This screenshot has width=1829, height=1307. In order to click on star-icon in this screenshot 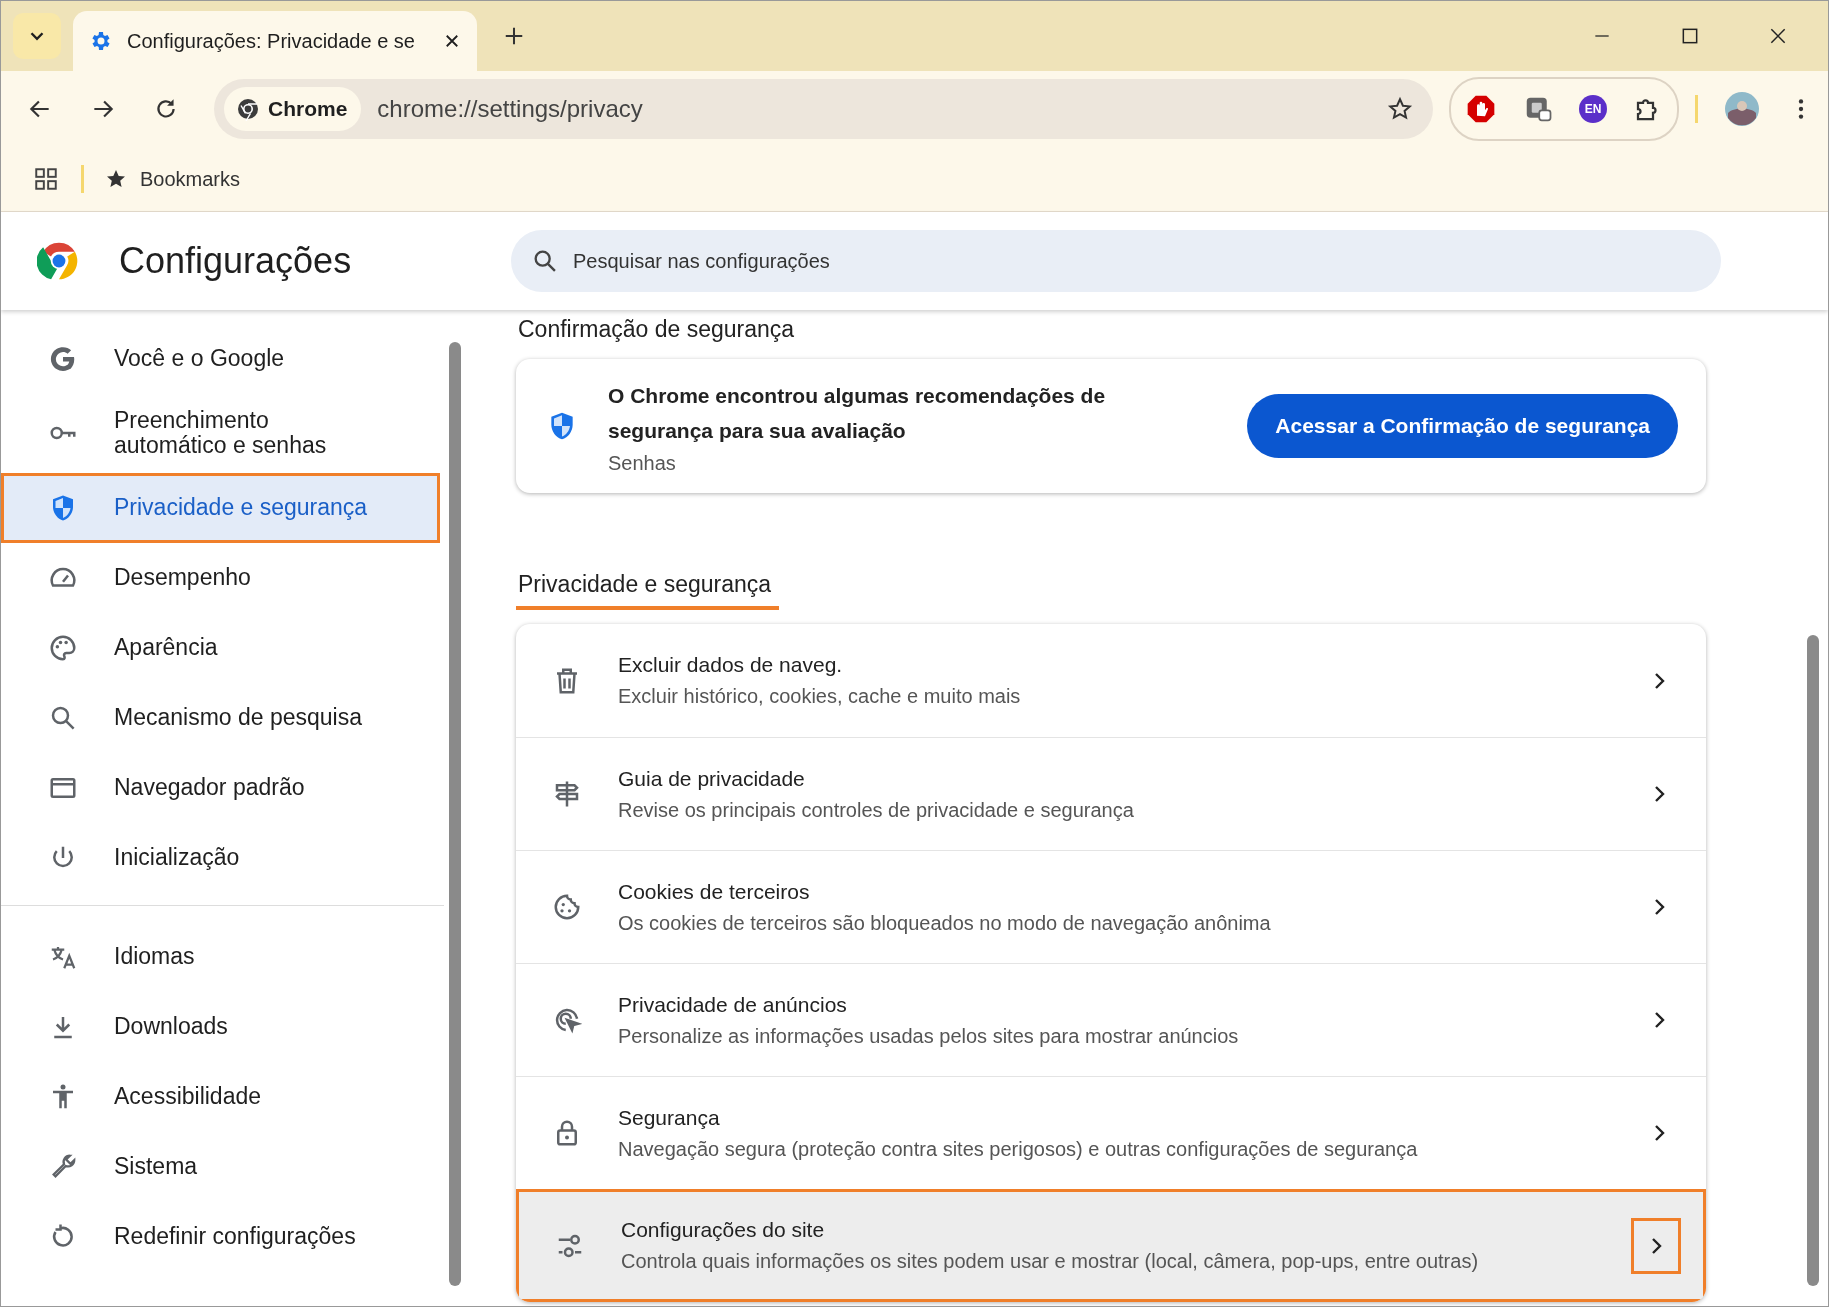, I will do `click(1400, 109)`.